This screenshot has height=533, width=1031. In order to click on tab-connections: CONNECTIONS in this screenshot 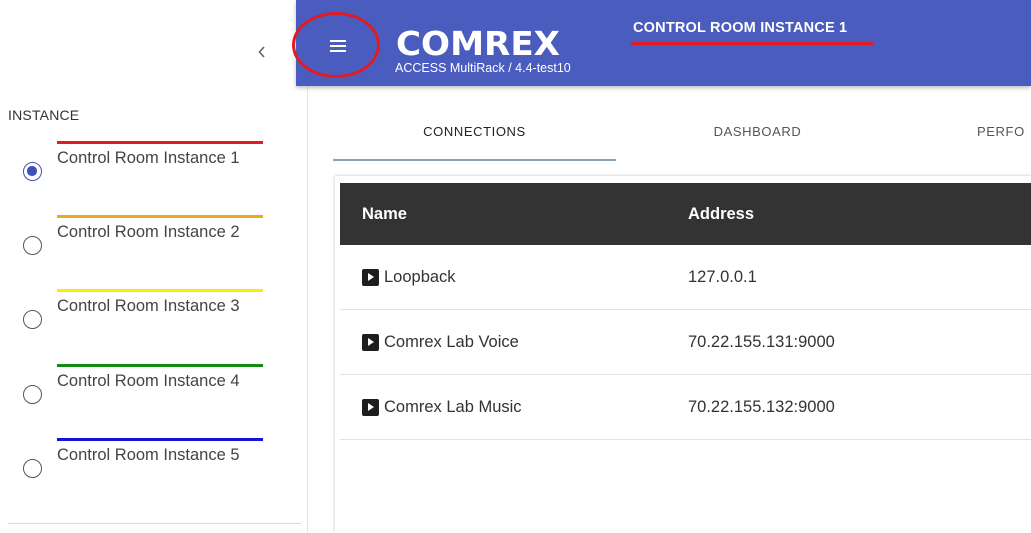, I will do `click(474, 131)`.